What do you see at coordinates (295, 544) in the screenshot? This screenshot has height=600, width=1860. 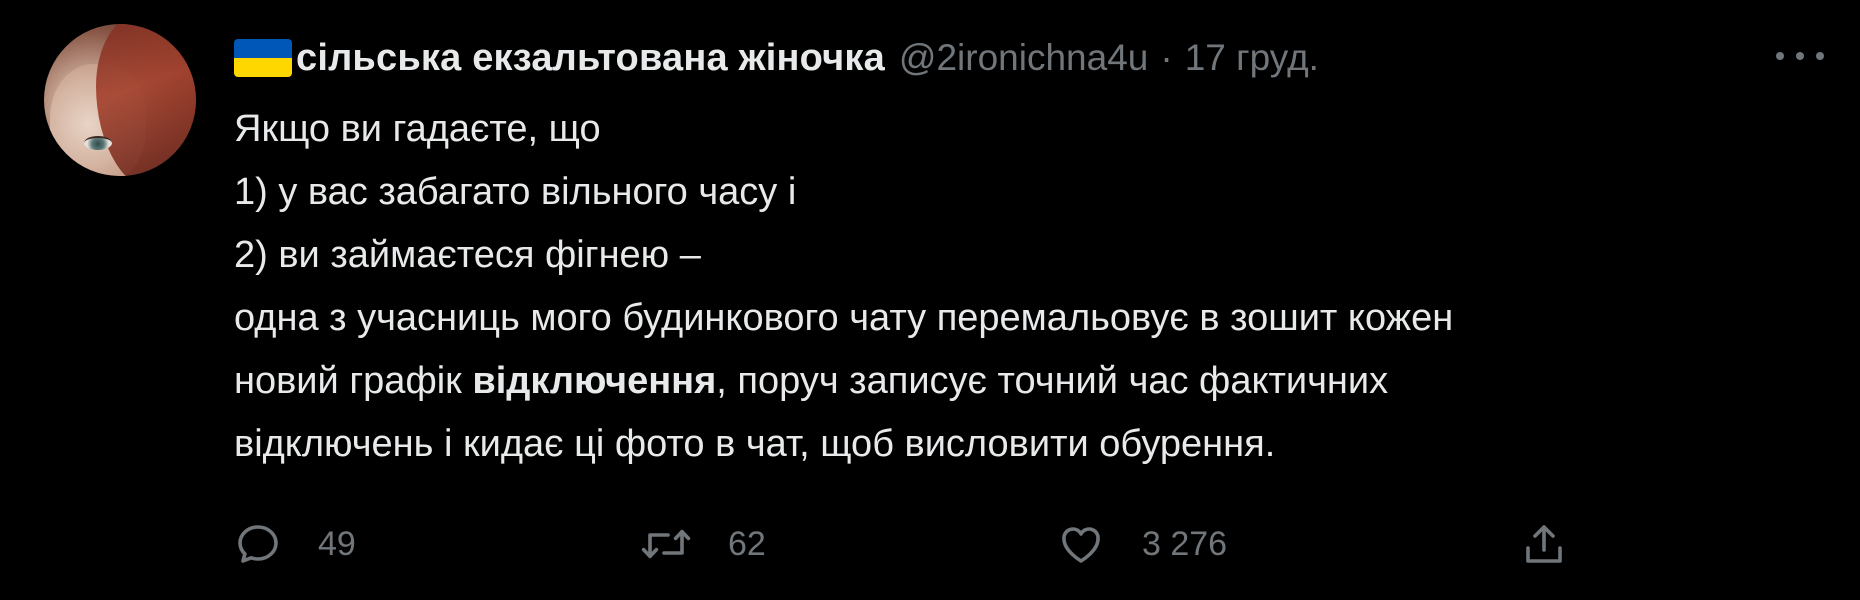 I see `reply-button: 49` at bounding box center [295, 544].